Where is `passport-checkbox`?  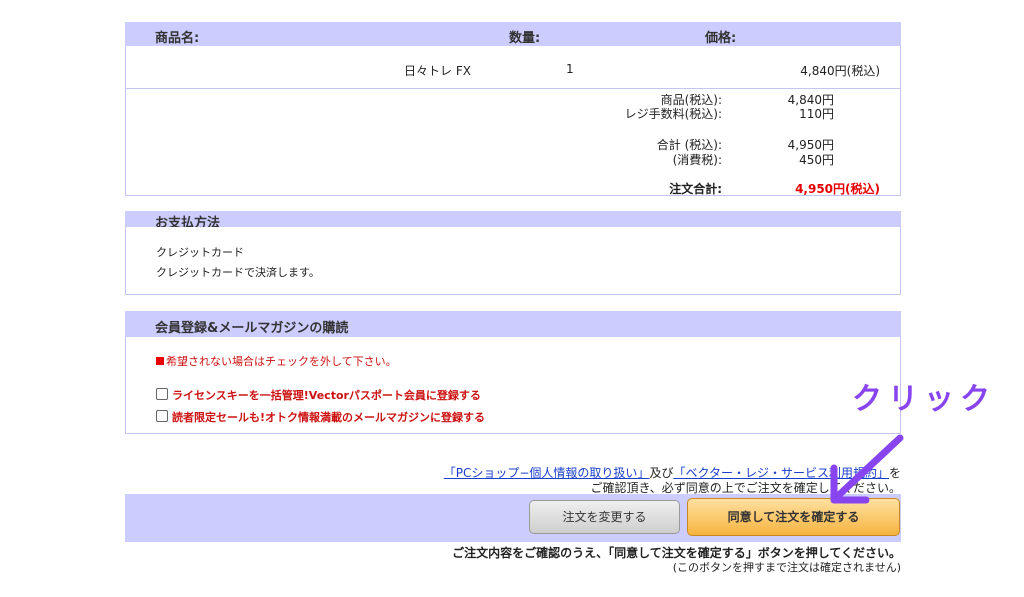
passport-checkbox is located at coordinates (162, 394).